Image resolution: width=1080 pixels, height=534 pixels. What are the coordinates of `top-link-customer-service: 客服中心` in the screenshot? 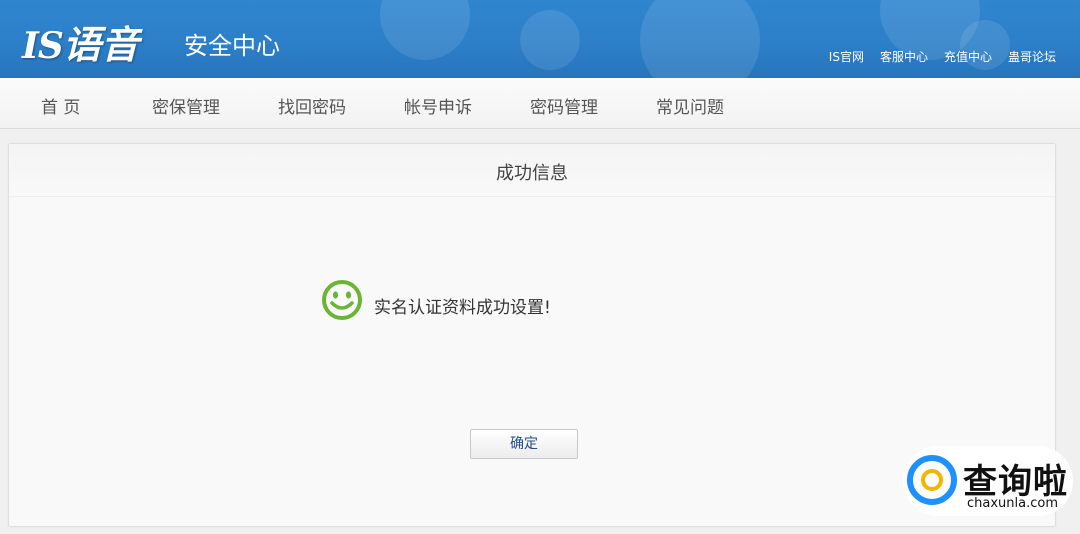 It's located at (904, 56).